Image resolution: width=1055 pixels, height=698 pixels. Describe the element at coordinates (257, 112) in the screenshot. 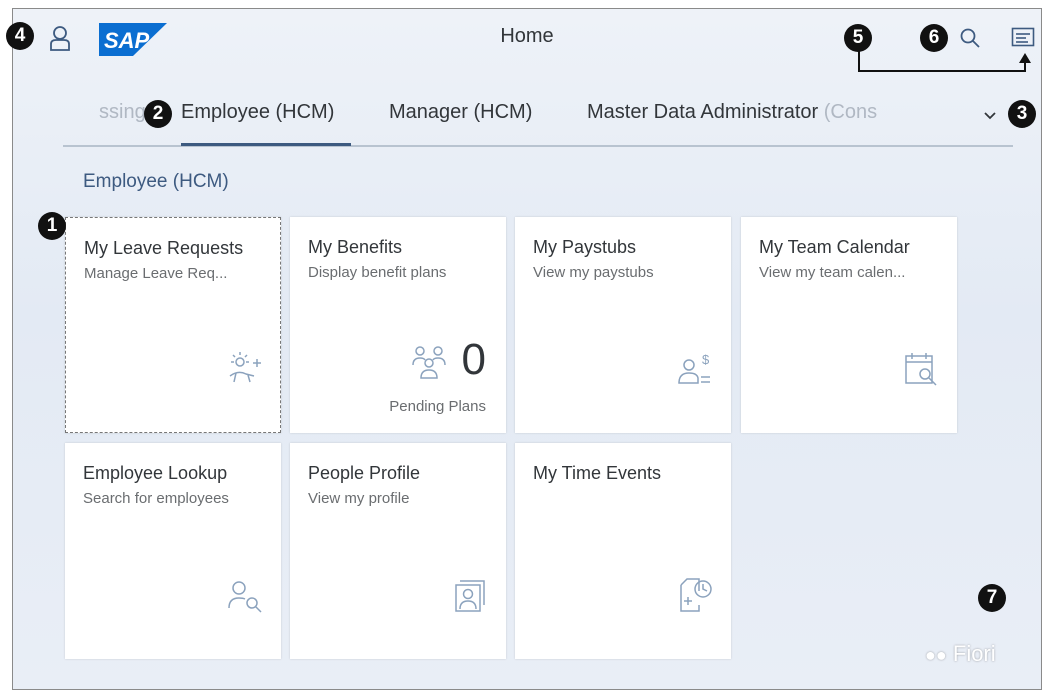

I see `tab-employee-hcm: Employee (HCM)` at that location.